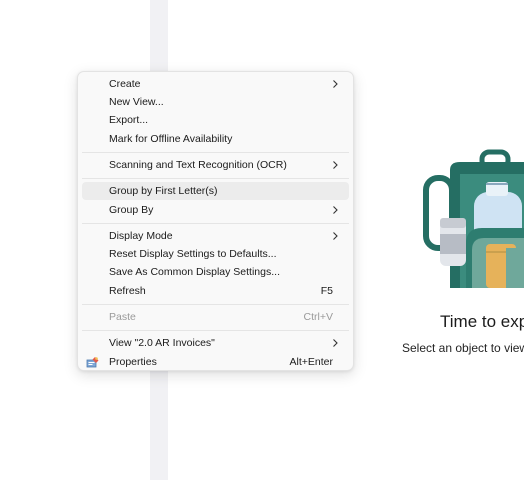 The height and width of the screenshot is (480, 524). What do you see at coordinates (326, 291) in the screenshot?
I see `menu-item-shortcut: F5` at bounding box center [326, 291].